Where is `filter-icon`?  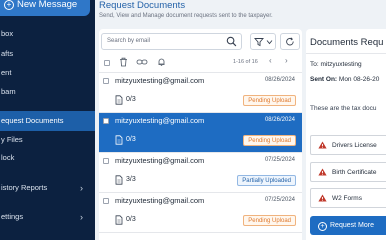 filter-icon is located at coordinates (259, 42).